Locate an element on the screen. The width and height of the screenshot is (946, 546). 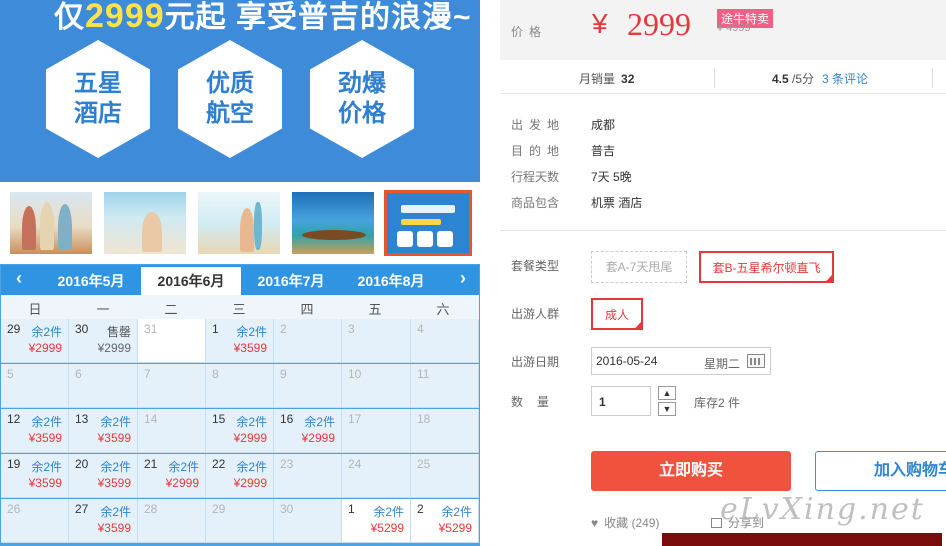
longtail-boat-thumbnail is located at coordinates (333, 223).